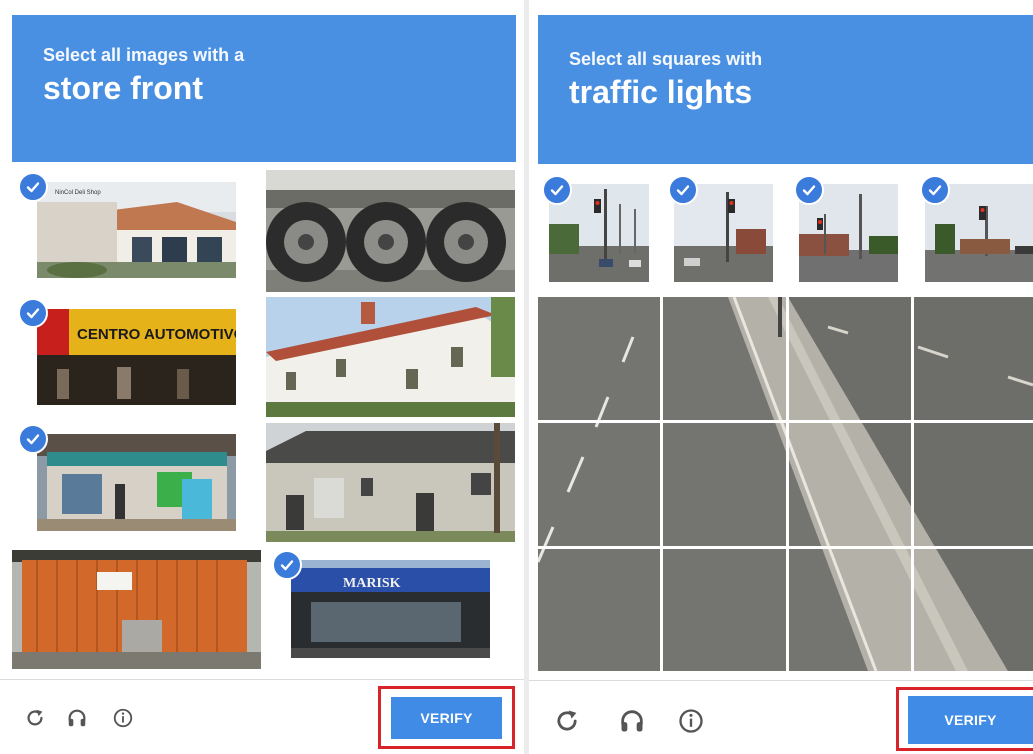 The height and width of the screenshot is (754, 1033). I want to click on instruction-text: Select all squares with, so click(666, 59).